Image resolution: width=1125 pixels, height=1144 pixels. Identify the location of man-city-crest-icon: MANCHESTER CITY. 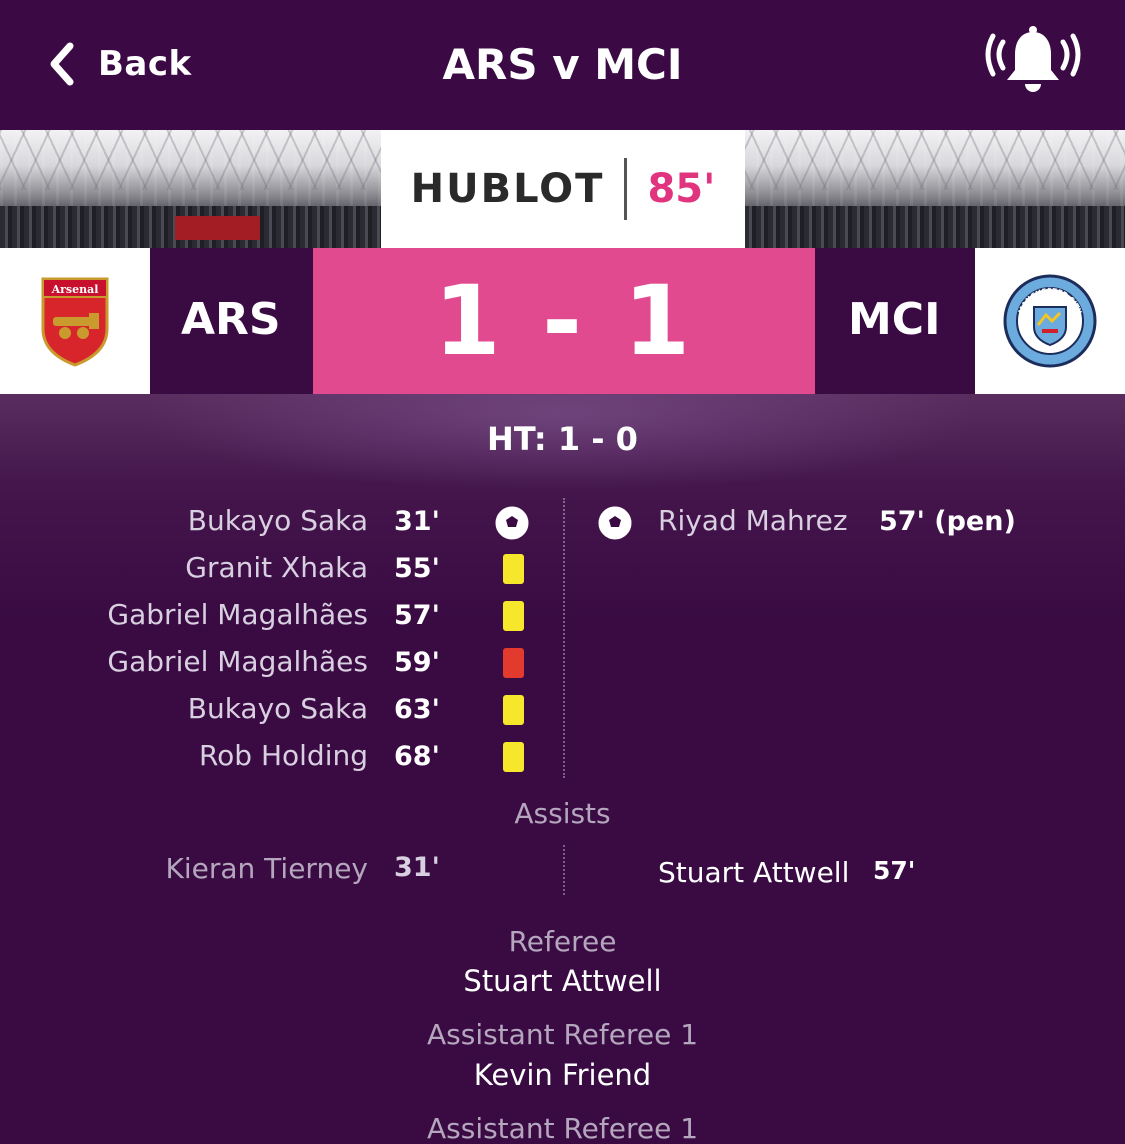
(1050, 321).